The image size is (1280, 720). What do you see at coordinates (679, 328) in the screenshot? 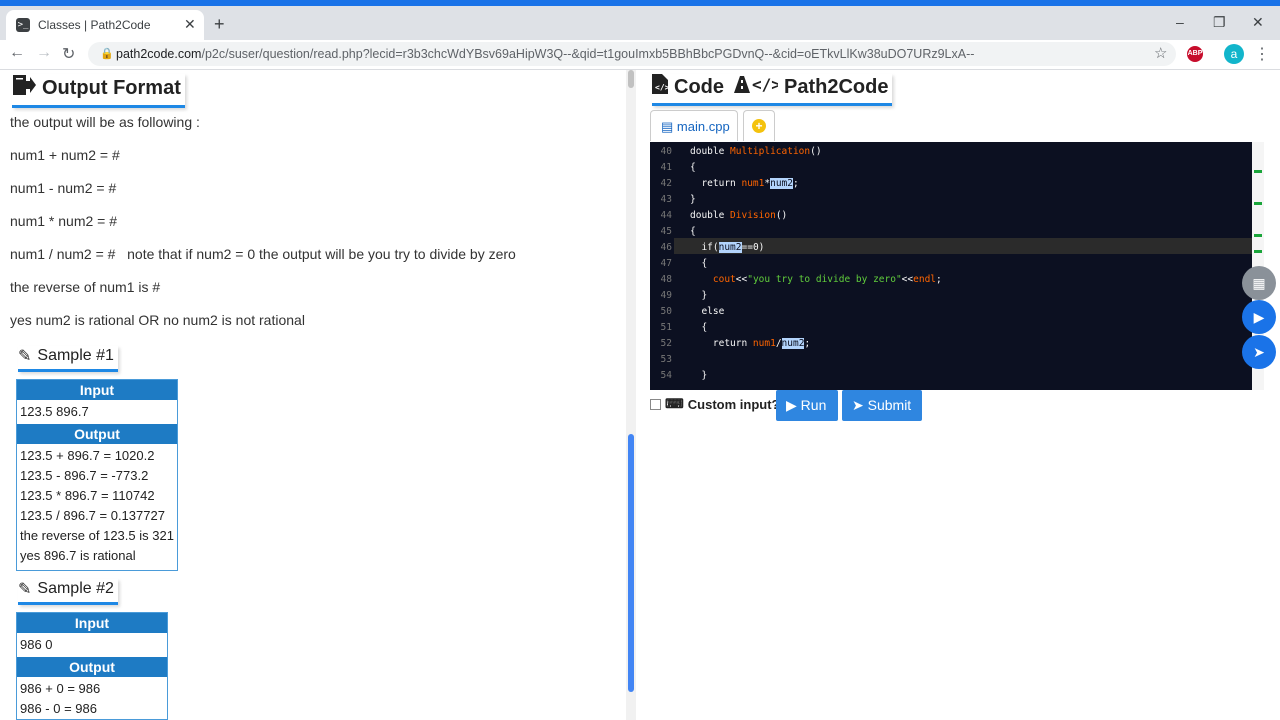
I see `code-line-51: 51 {` at bounding box center [679, 328].